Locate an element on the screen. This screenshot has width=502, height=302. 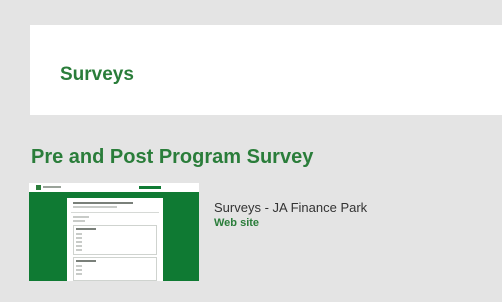
resource-thumbnail is located at coordinates (114, 232).